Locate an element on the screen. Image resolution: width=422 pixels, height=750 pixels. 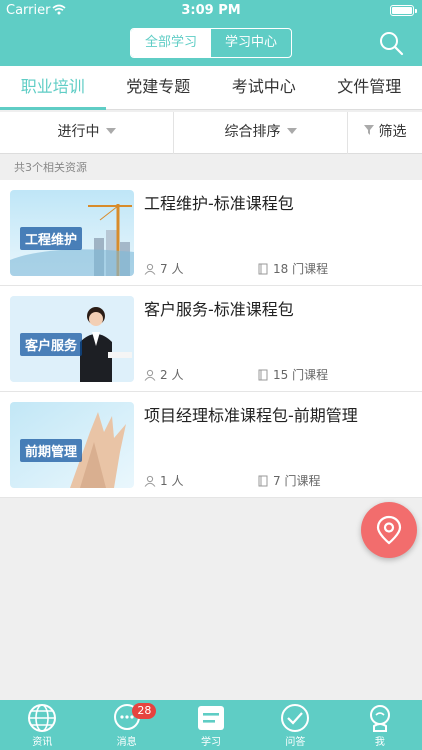
tab-messages-label: 消息 is located at coordinates (126, 742).